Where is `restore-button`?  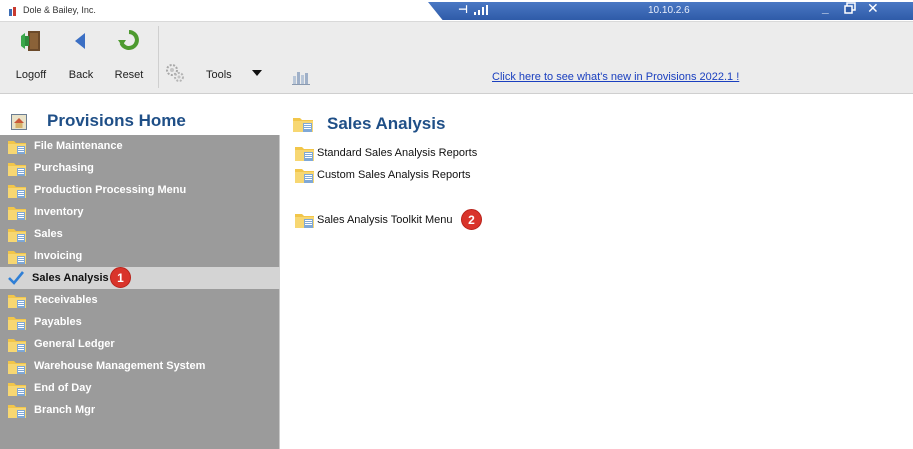
restore-button is located at coordinates (850, 8).